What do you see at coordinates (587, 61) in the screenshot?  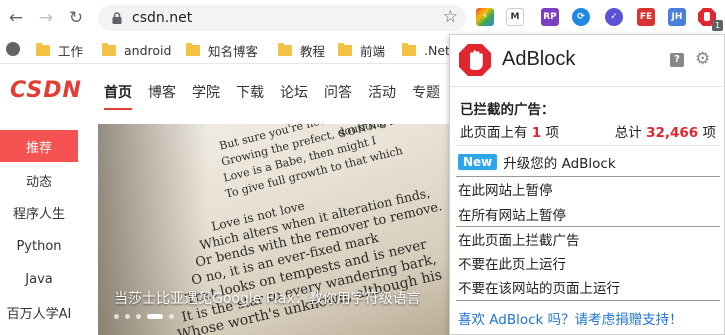 I see `adblock-header: AdBlock ? ⚙` at bounding box center [587, 61].